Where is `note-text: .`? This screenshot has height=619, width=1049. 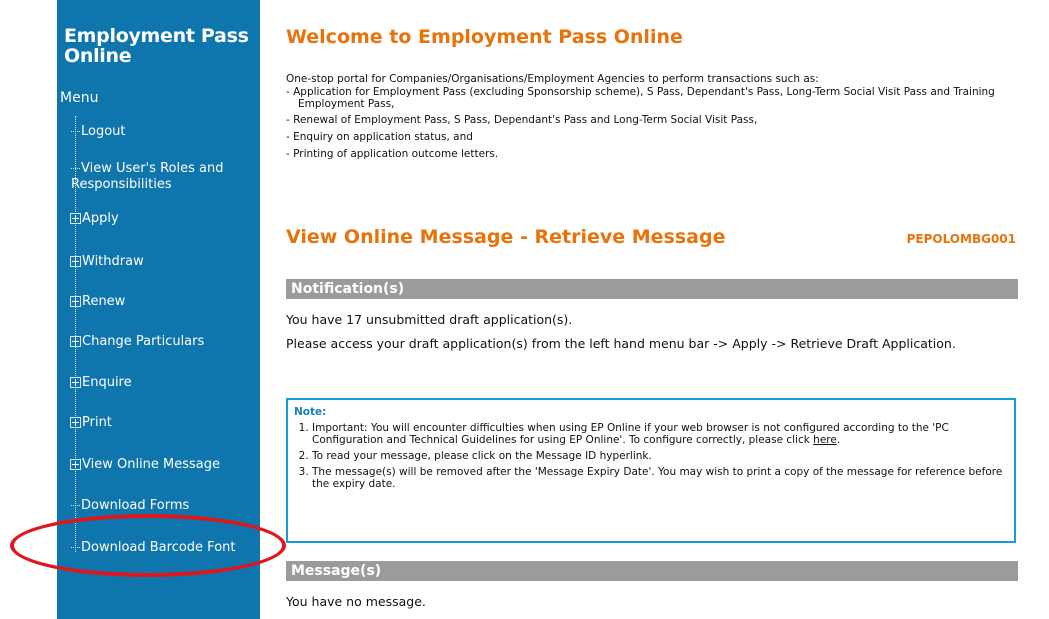
note-text: . is located at coordinates (838, 440).